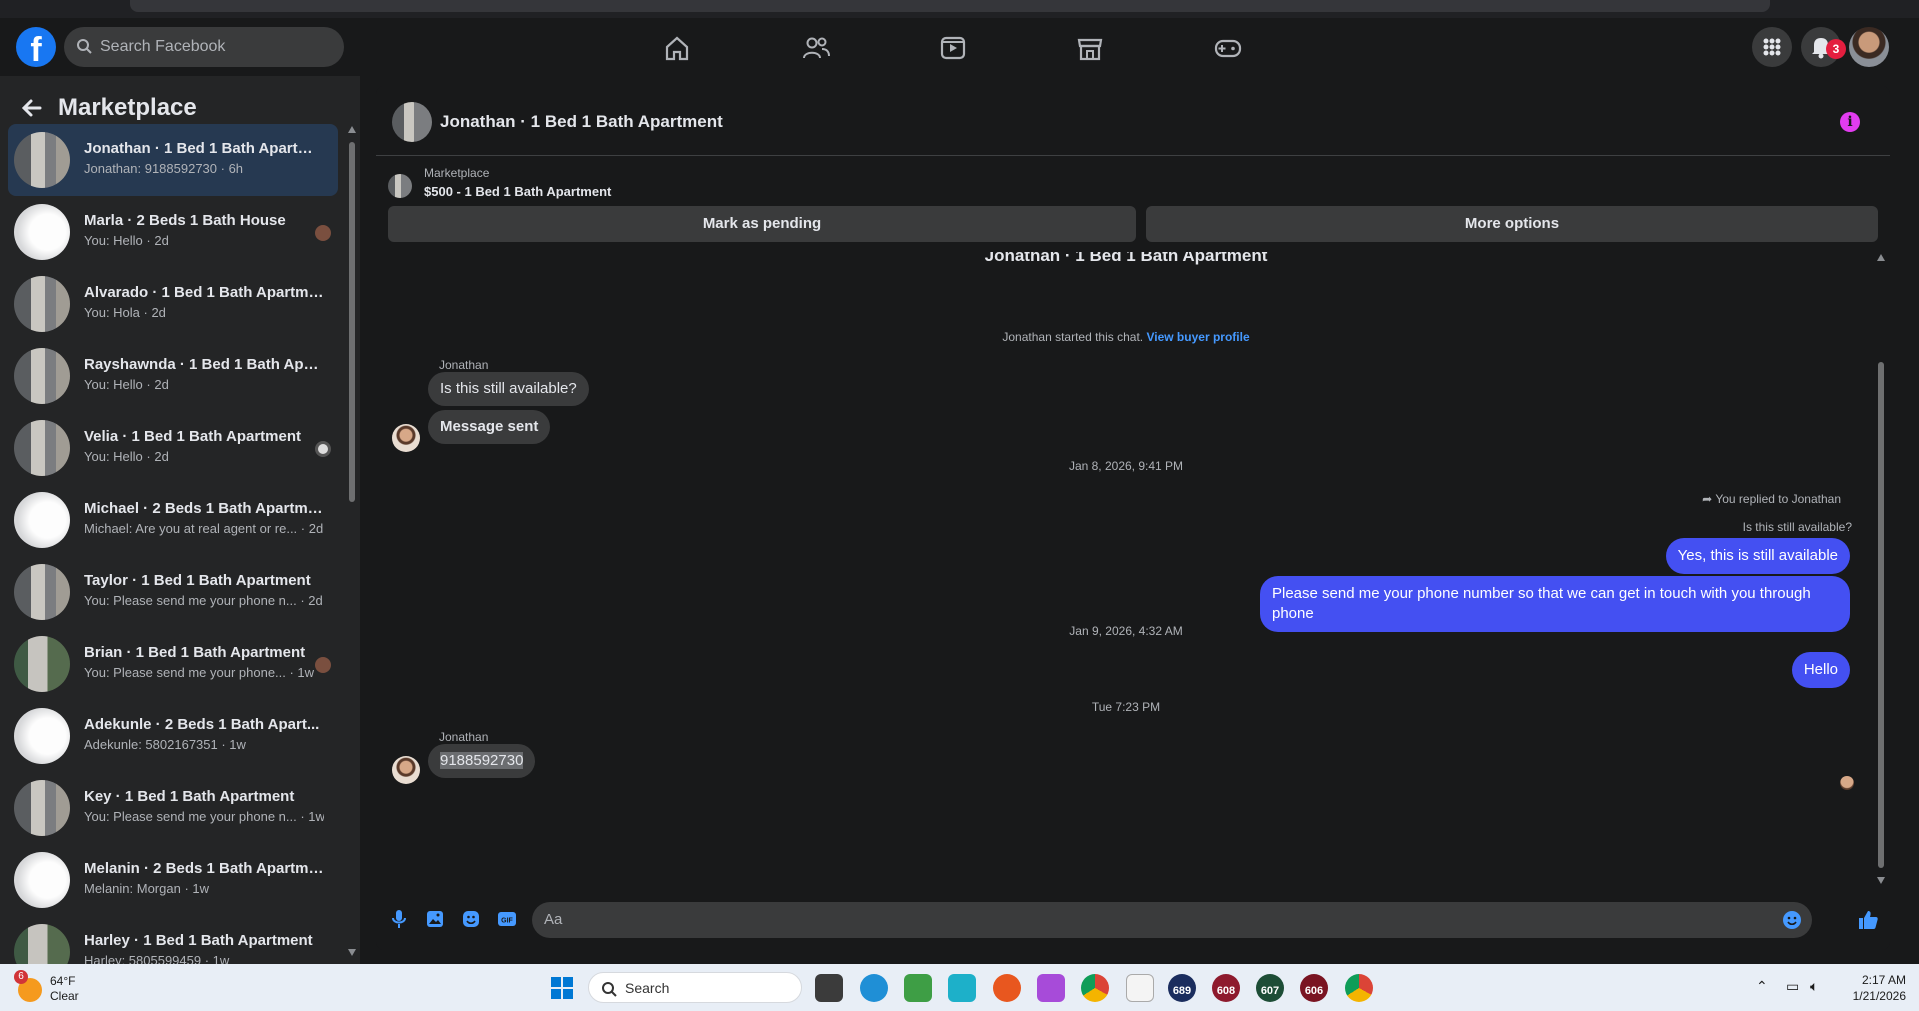 This screenshot has width=1919, height=1011. I want to click on app-badge-icon: 607, so click(1270, 988).